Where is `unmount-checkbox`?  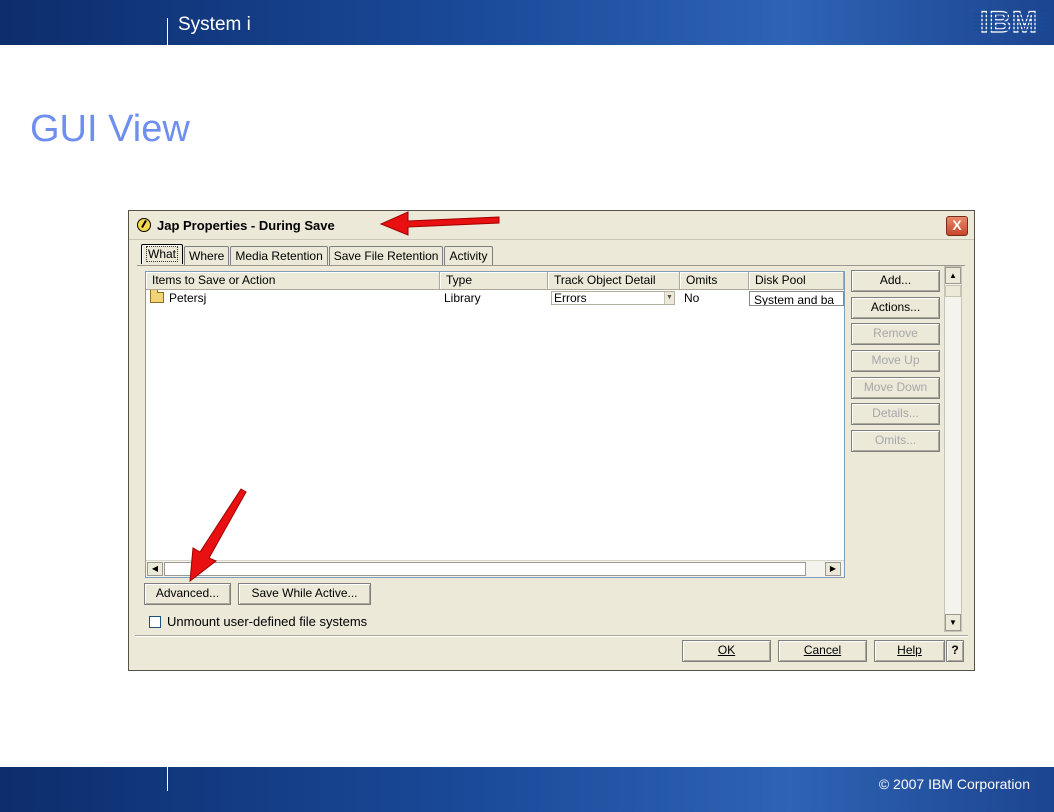 unmount-checkbox is located at coordinates (155, 621).